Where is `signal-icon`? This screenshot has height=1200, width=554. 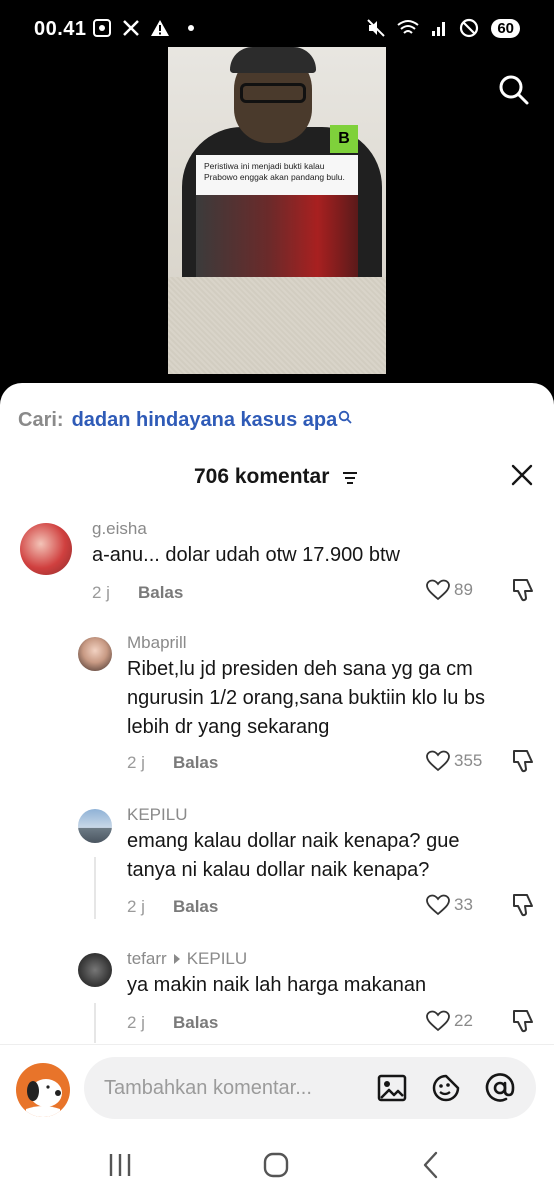 signal-icon is located at coordinates (439, 29).